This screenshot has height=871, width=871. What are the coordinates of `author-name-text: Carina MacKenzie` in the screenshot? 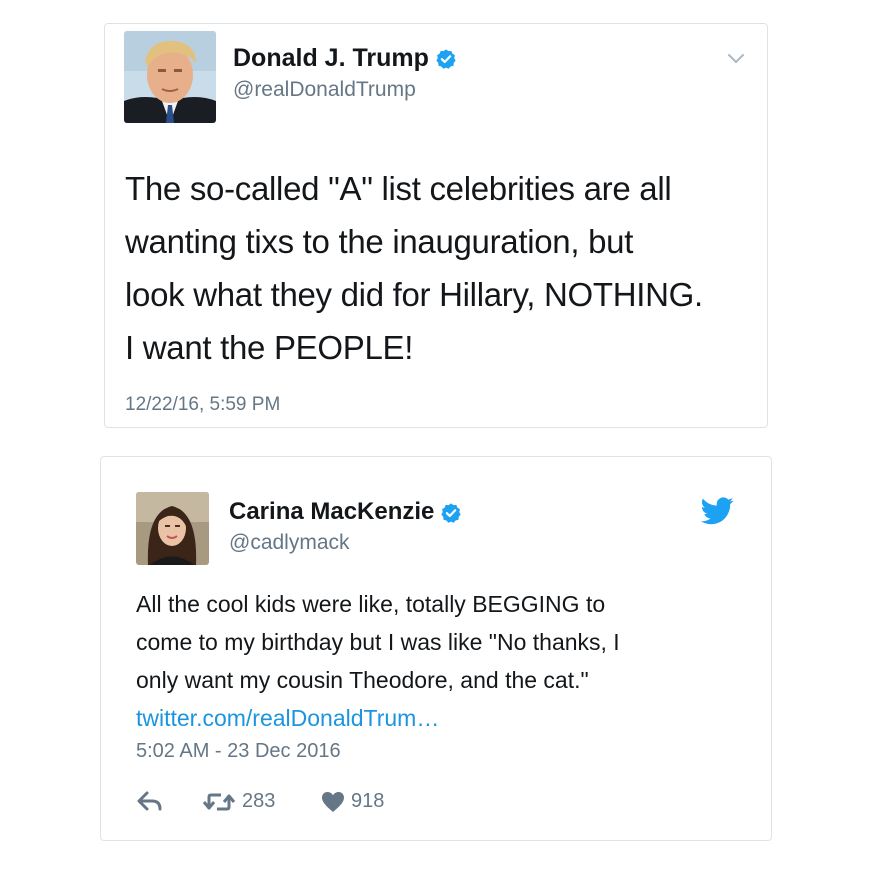 It's located at (332, 511).